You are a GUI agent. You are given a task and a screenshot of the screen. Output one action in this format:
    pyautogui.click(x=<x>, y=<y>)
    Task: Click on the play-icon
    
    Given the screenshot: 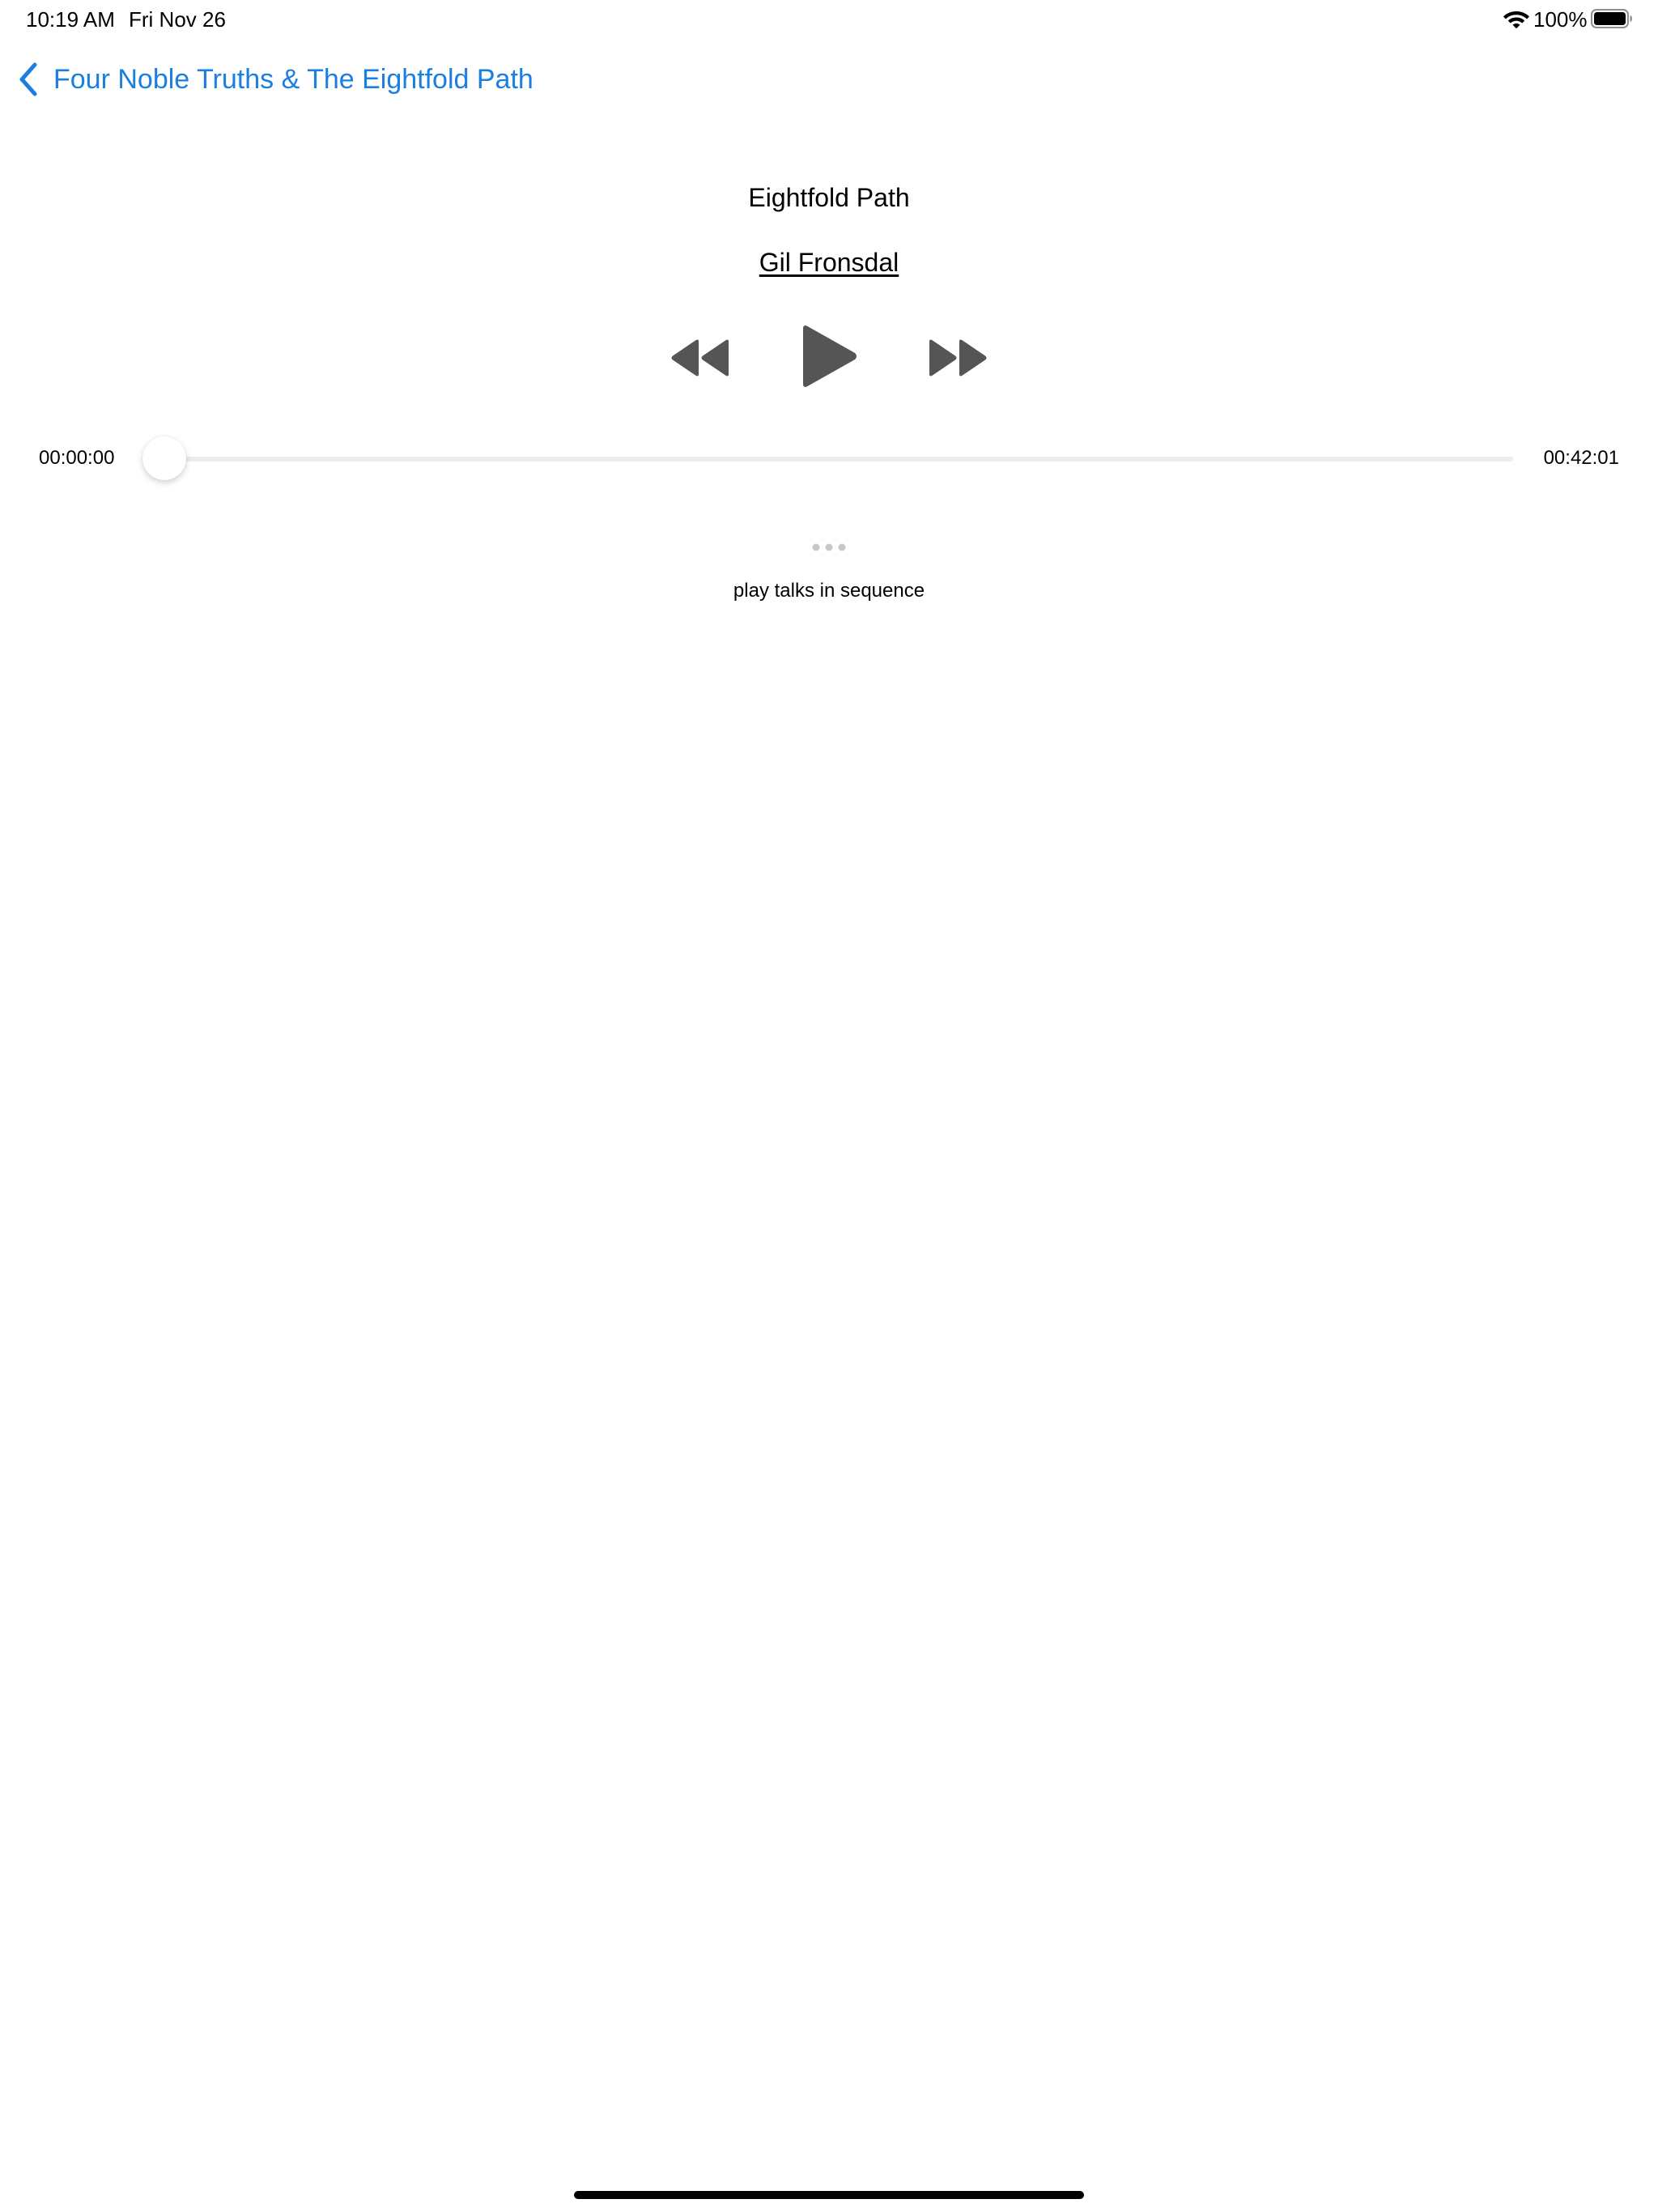 What is the action you would take?
    pyautogui.click(x=830, y=356)
    